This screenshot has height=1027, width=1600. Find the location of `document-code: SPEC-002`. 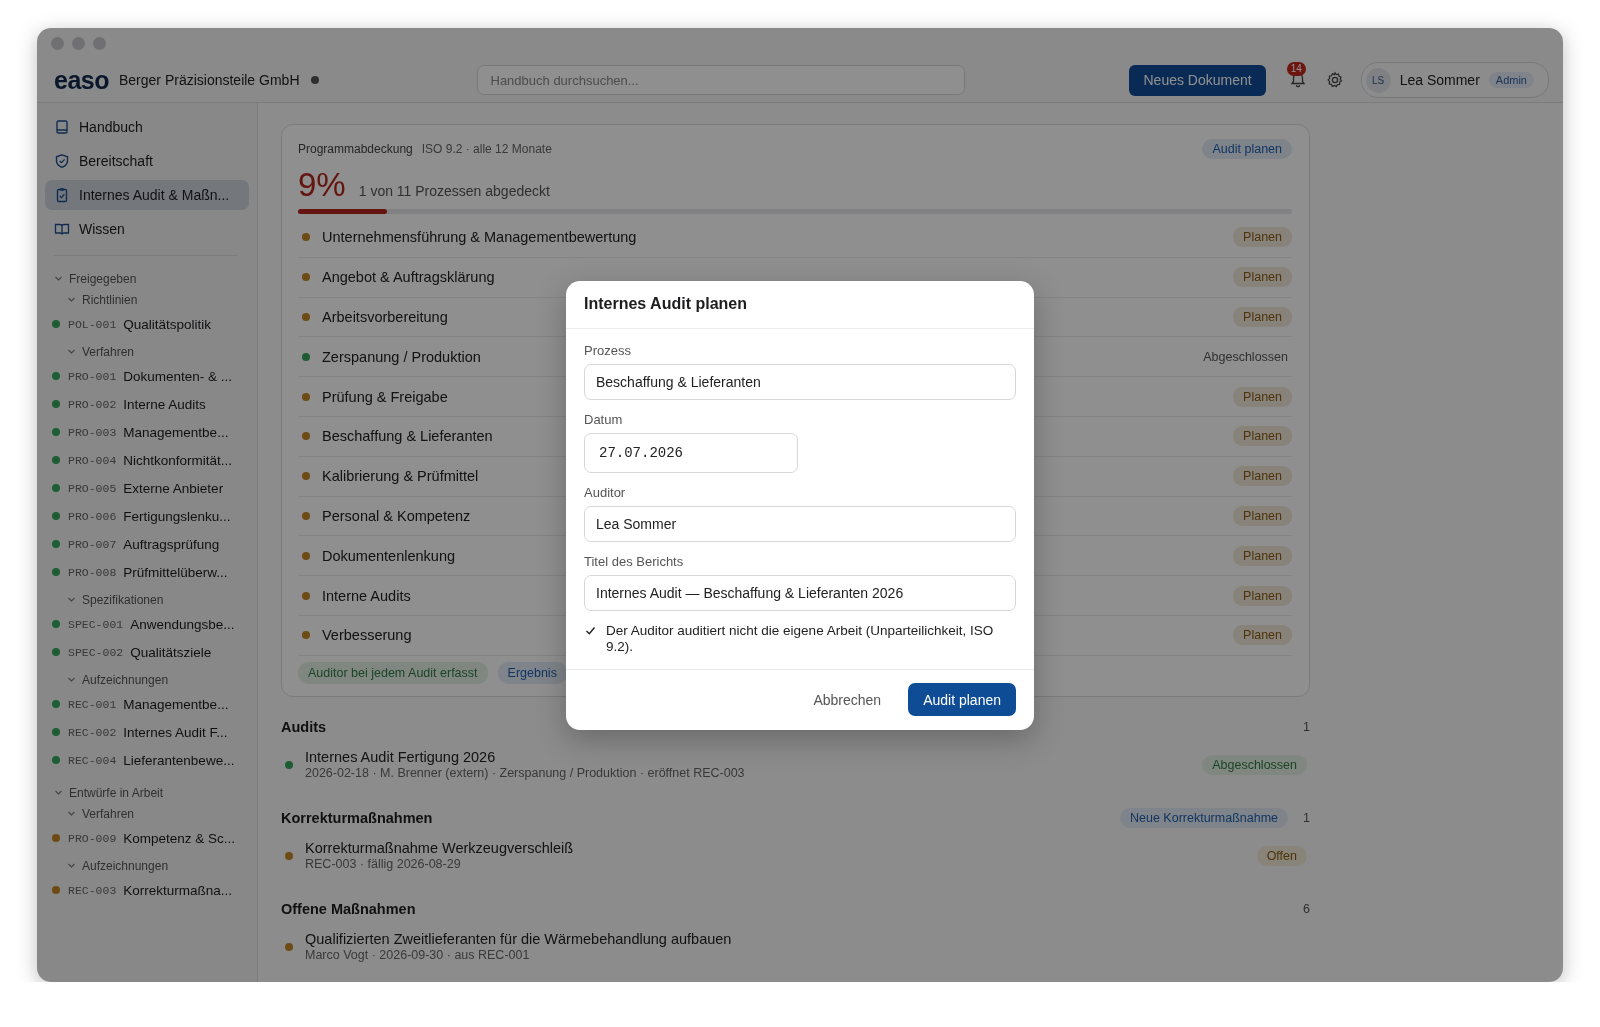

document-code: SPEC-002 is located at coordinates (96, 652).